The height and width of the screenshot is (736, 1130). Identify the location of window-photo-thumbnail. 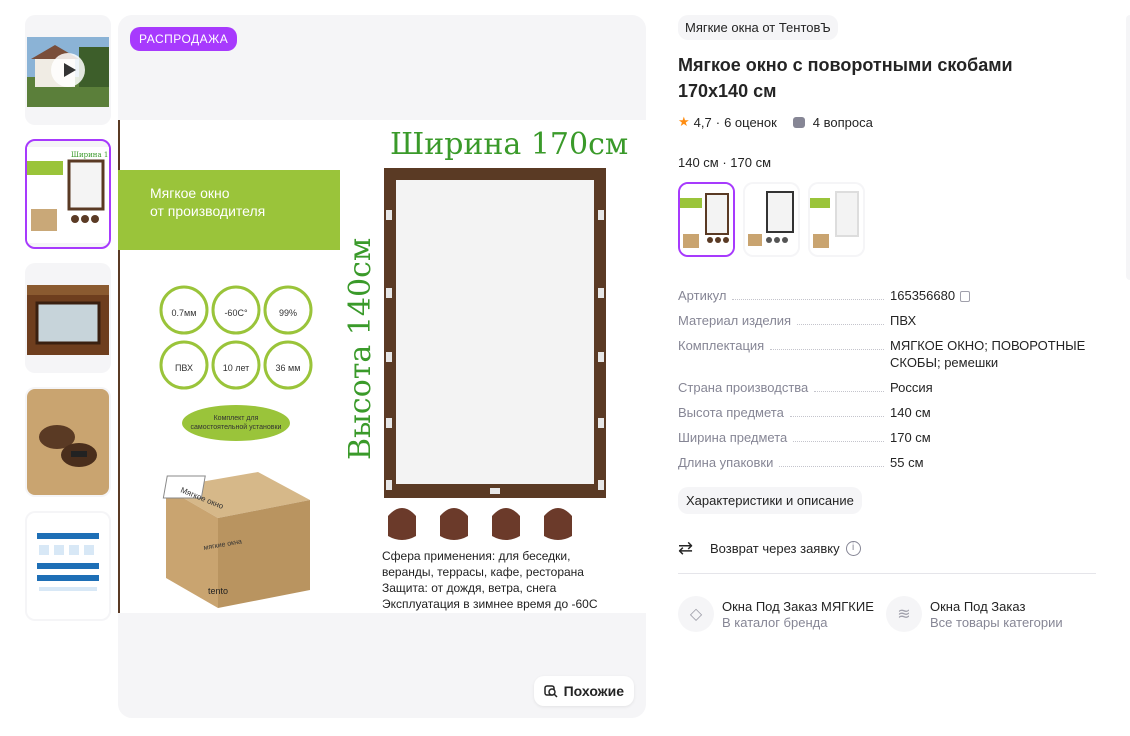
(68, 320).